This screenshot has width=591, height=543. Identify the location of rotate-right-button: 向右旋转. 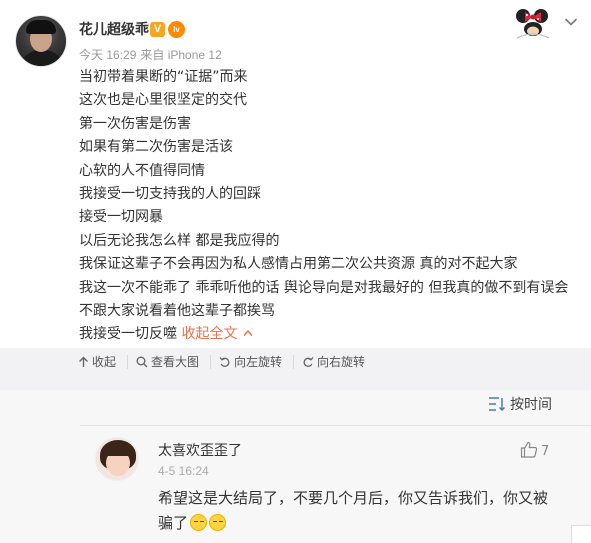
(333, 362).